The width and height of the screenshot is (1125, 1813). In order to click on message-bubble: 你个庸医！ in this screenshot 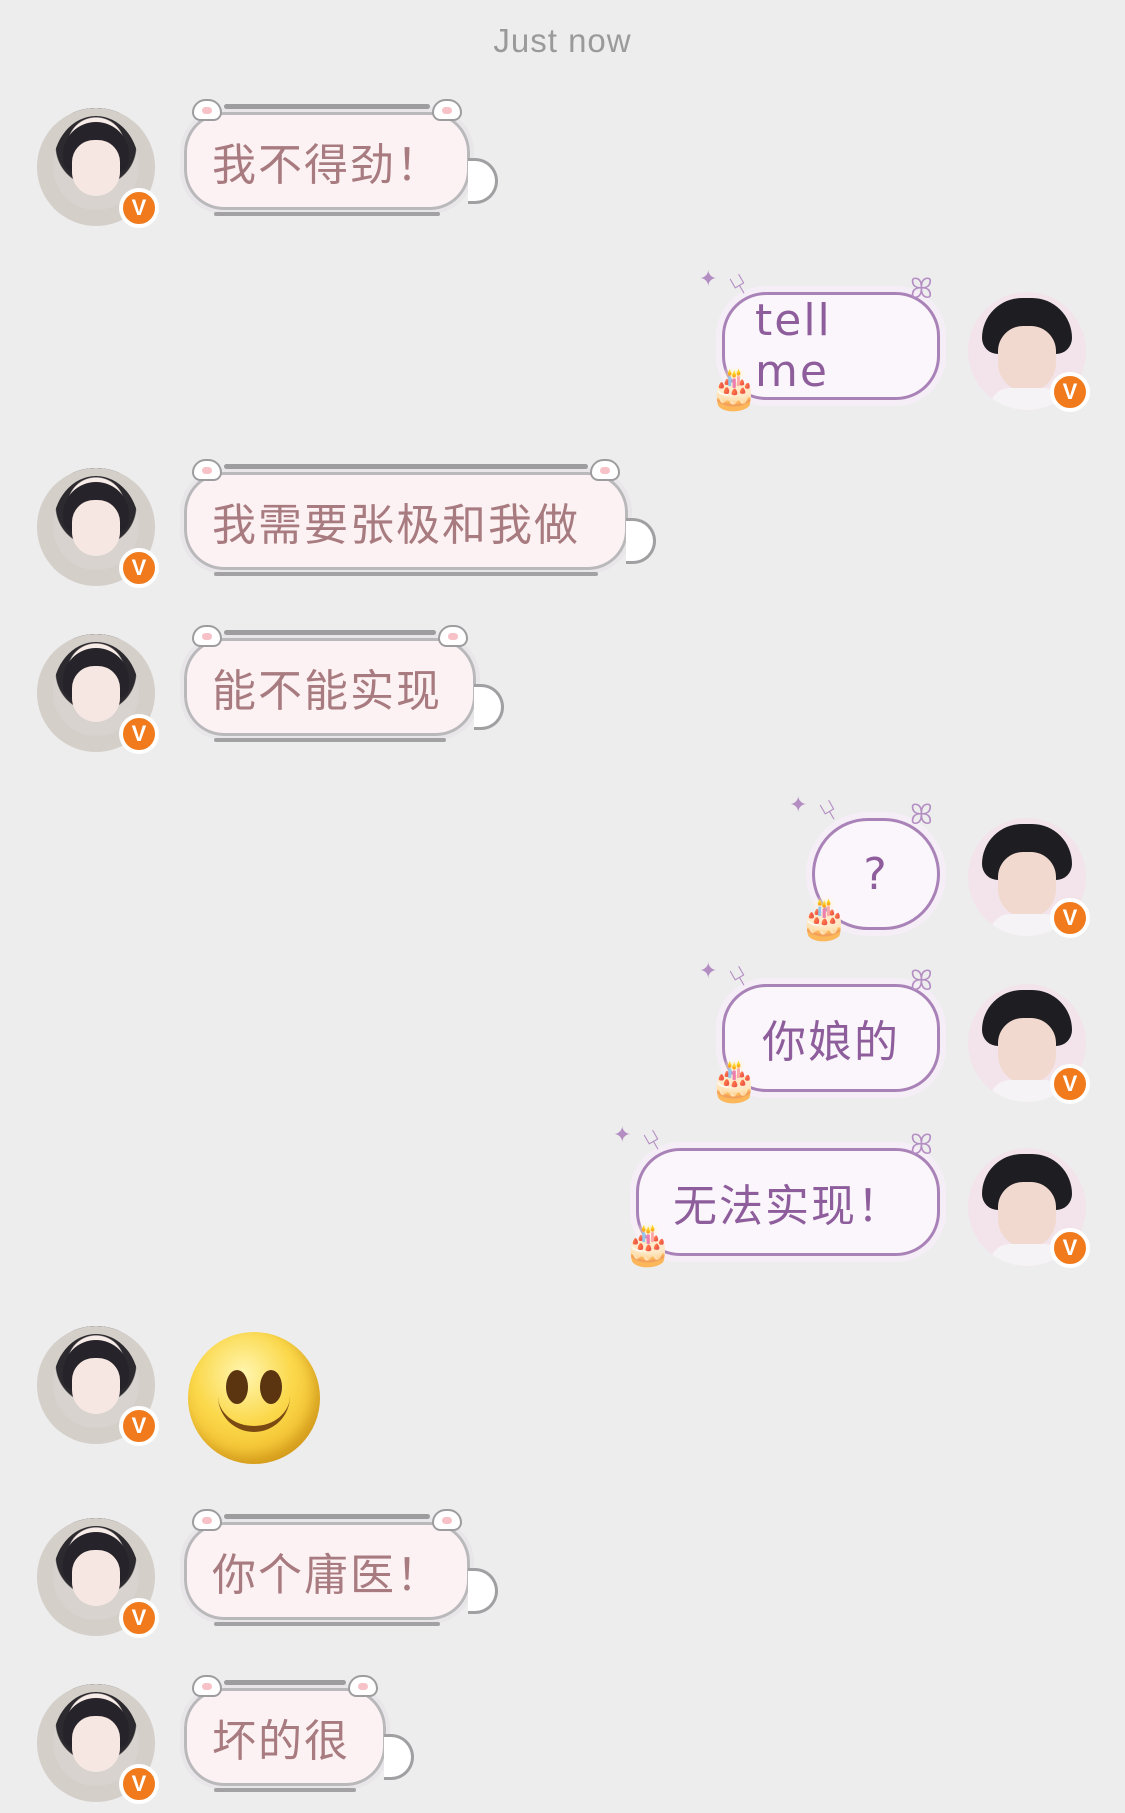, I will do `click(339, 1567)`.